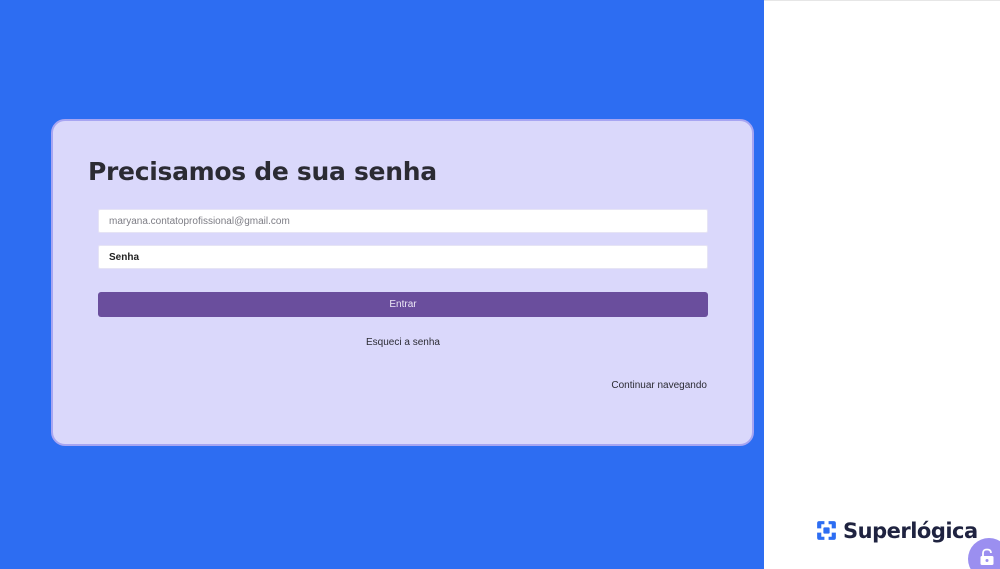 The height and width of the screenshot is (569, 1000). Describe the element at coordinates (987, 556) in the screenshot. I see `unlock-icon` at that location.